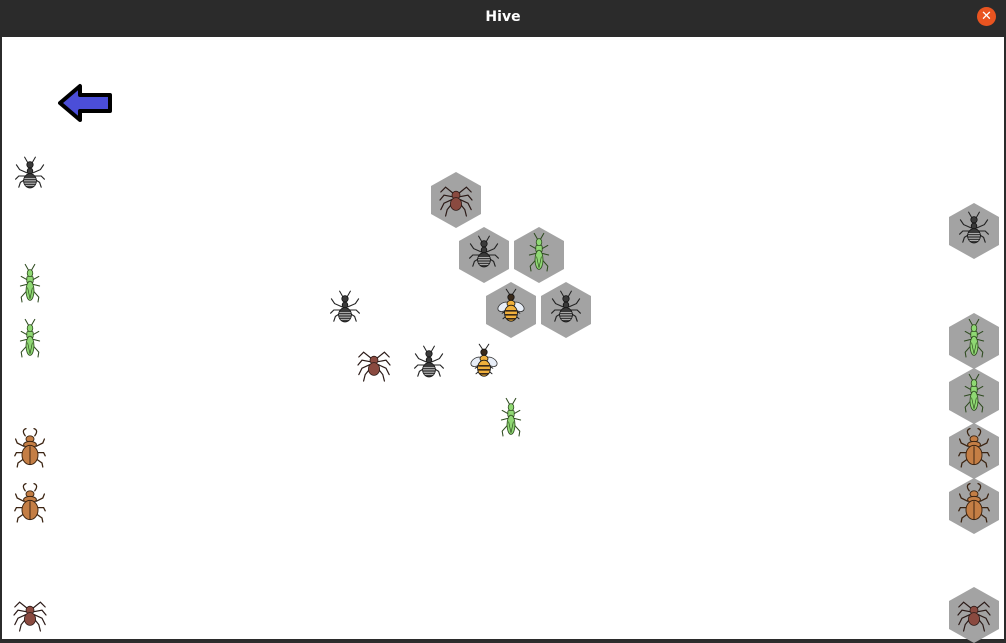  I want to click on close-icon: ✕, so click(986, 16).